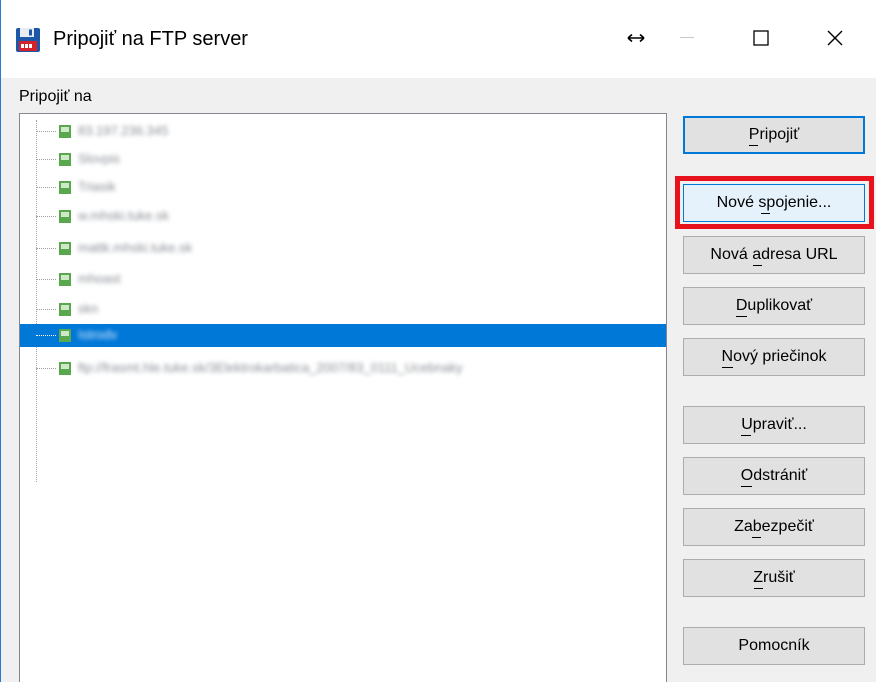  I want to click on secure-button: Zabezpečiť, so click(774, 527).